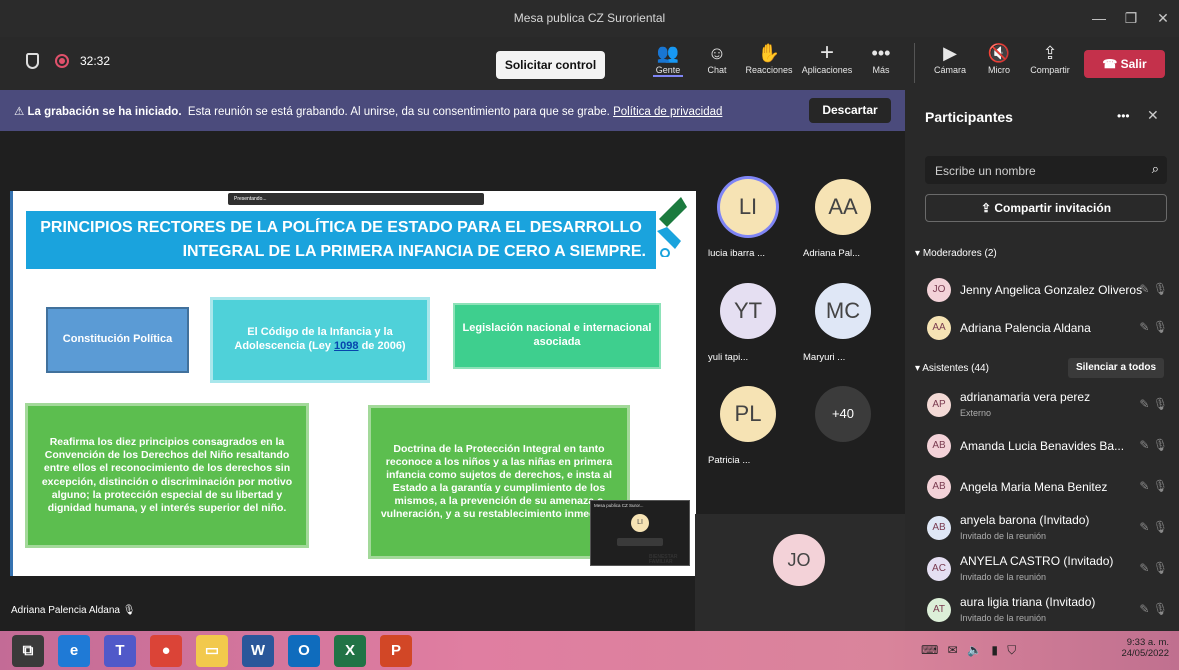  I want to click on apps-label: Aplicaciones, so click(827, 70).